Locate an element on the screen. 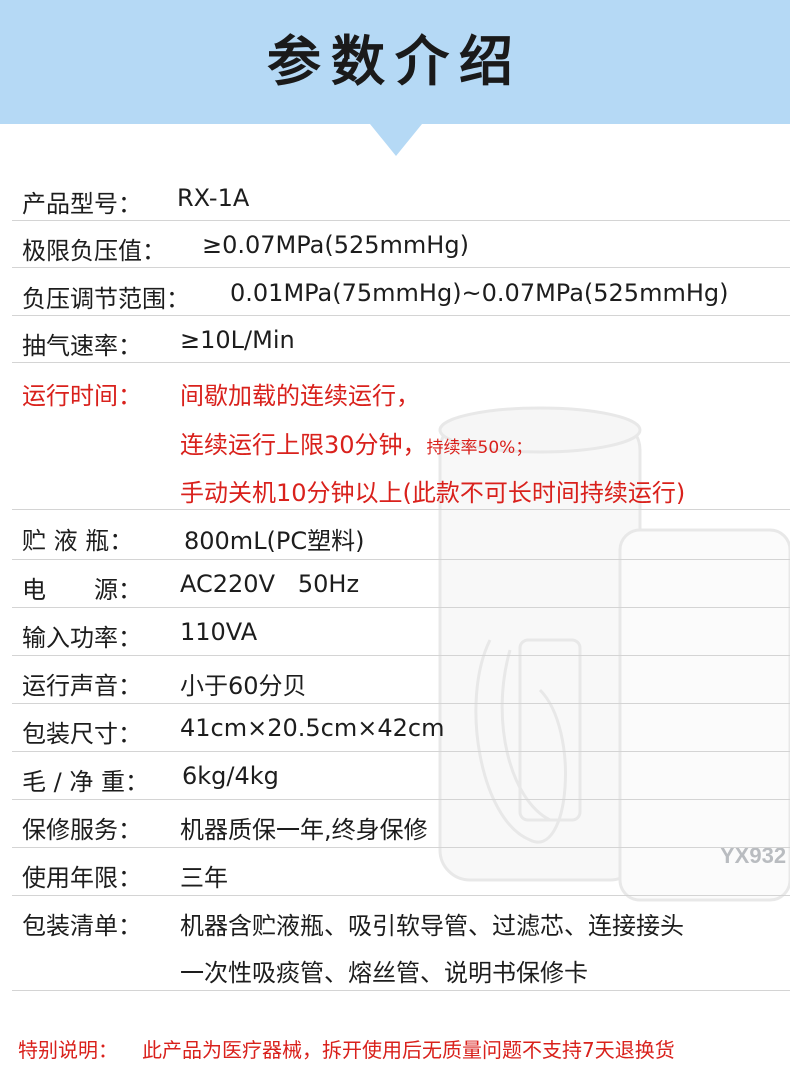 This screenshot has height=1079, width=790. spec-row-package-size: 包装尺寸： 41cm×20.5cm×42cm is located at coordinates (401, 728).